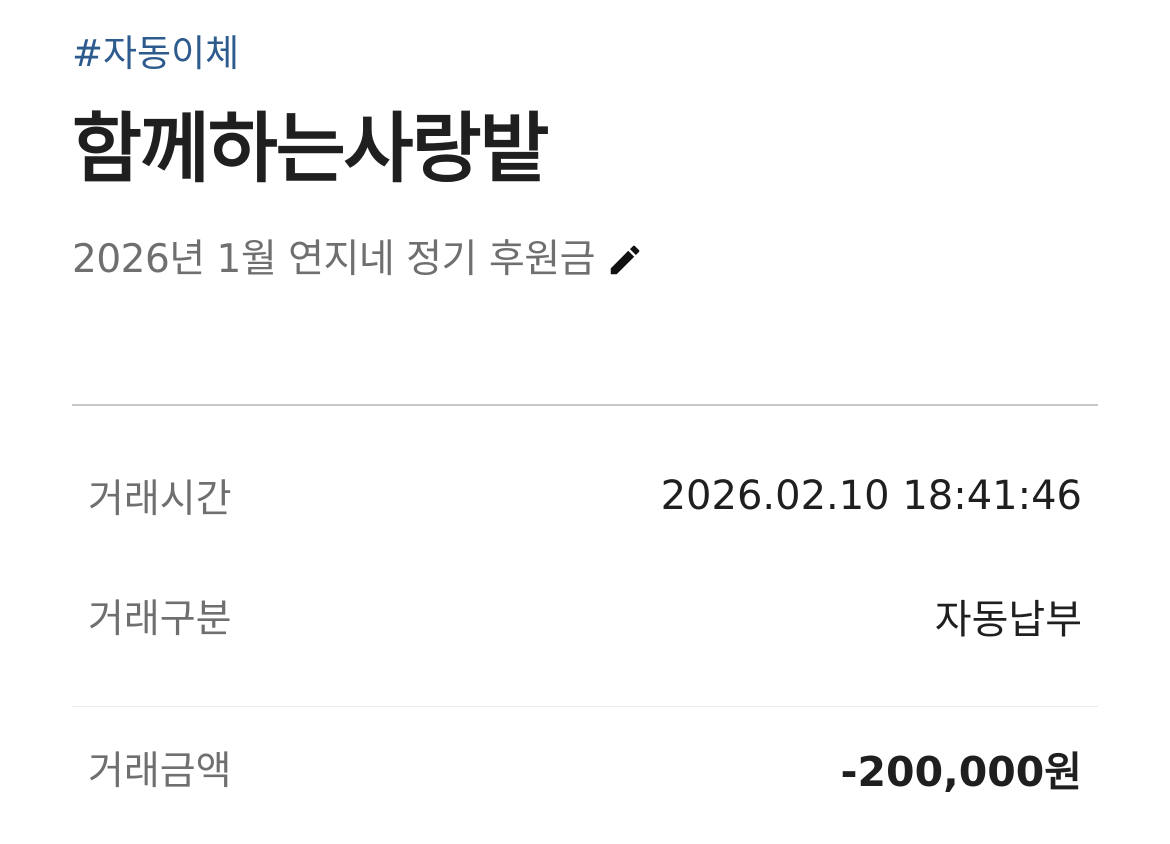  I want to click on edit-memo-button, so click(625, 260).